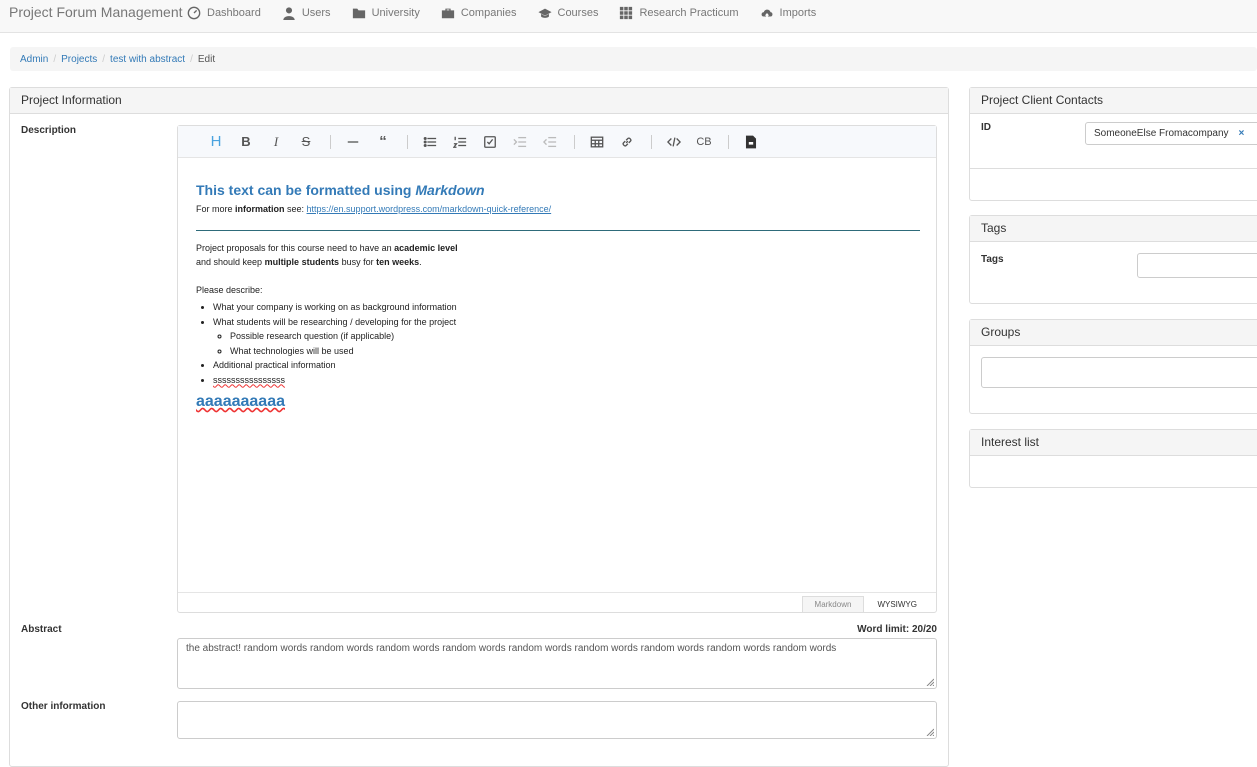  What do you see at coordinates (383, 142) in the screenshot?
I see `quote-button: “` at bounding box center [383, 142].